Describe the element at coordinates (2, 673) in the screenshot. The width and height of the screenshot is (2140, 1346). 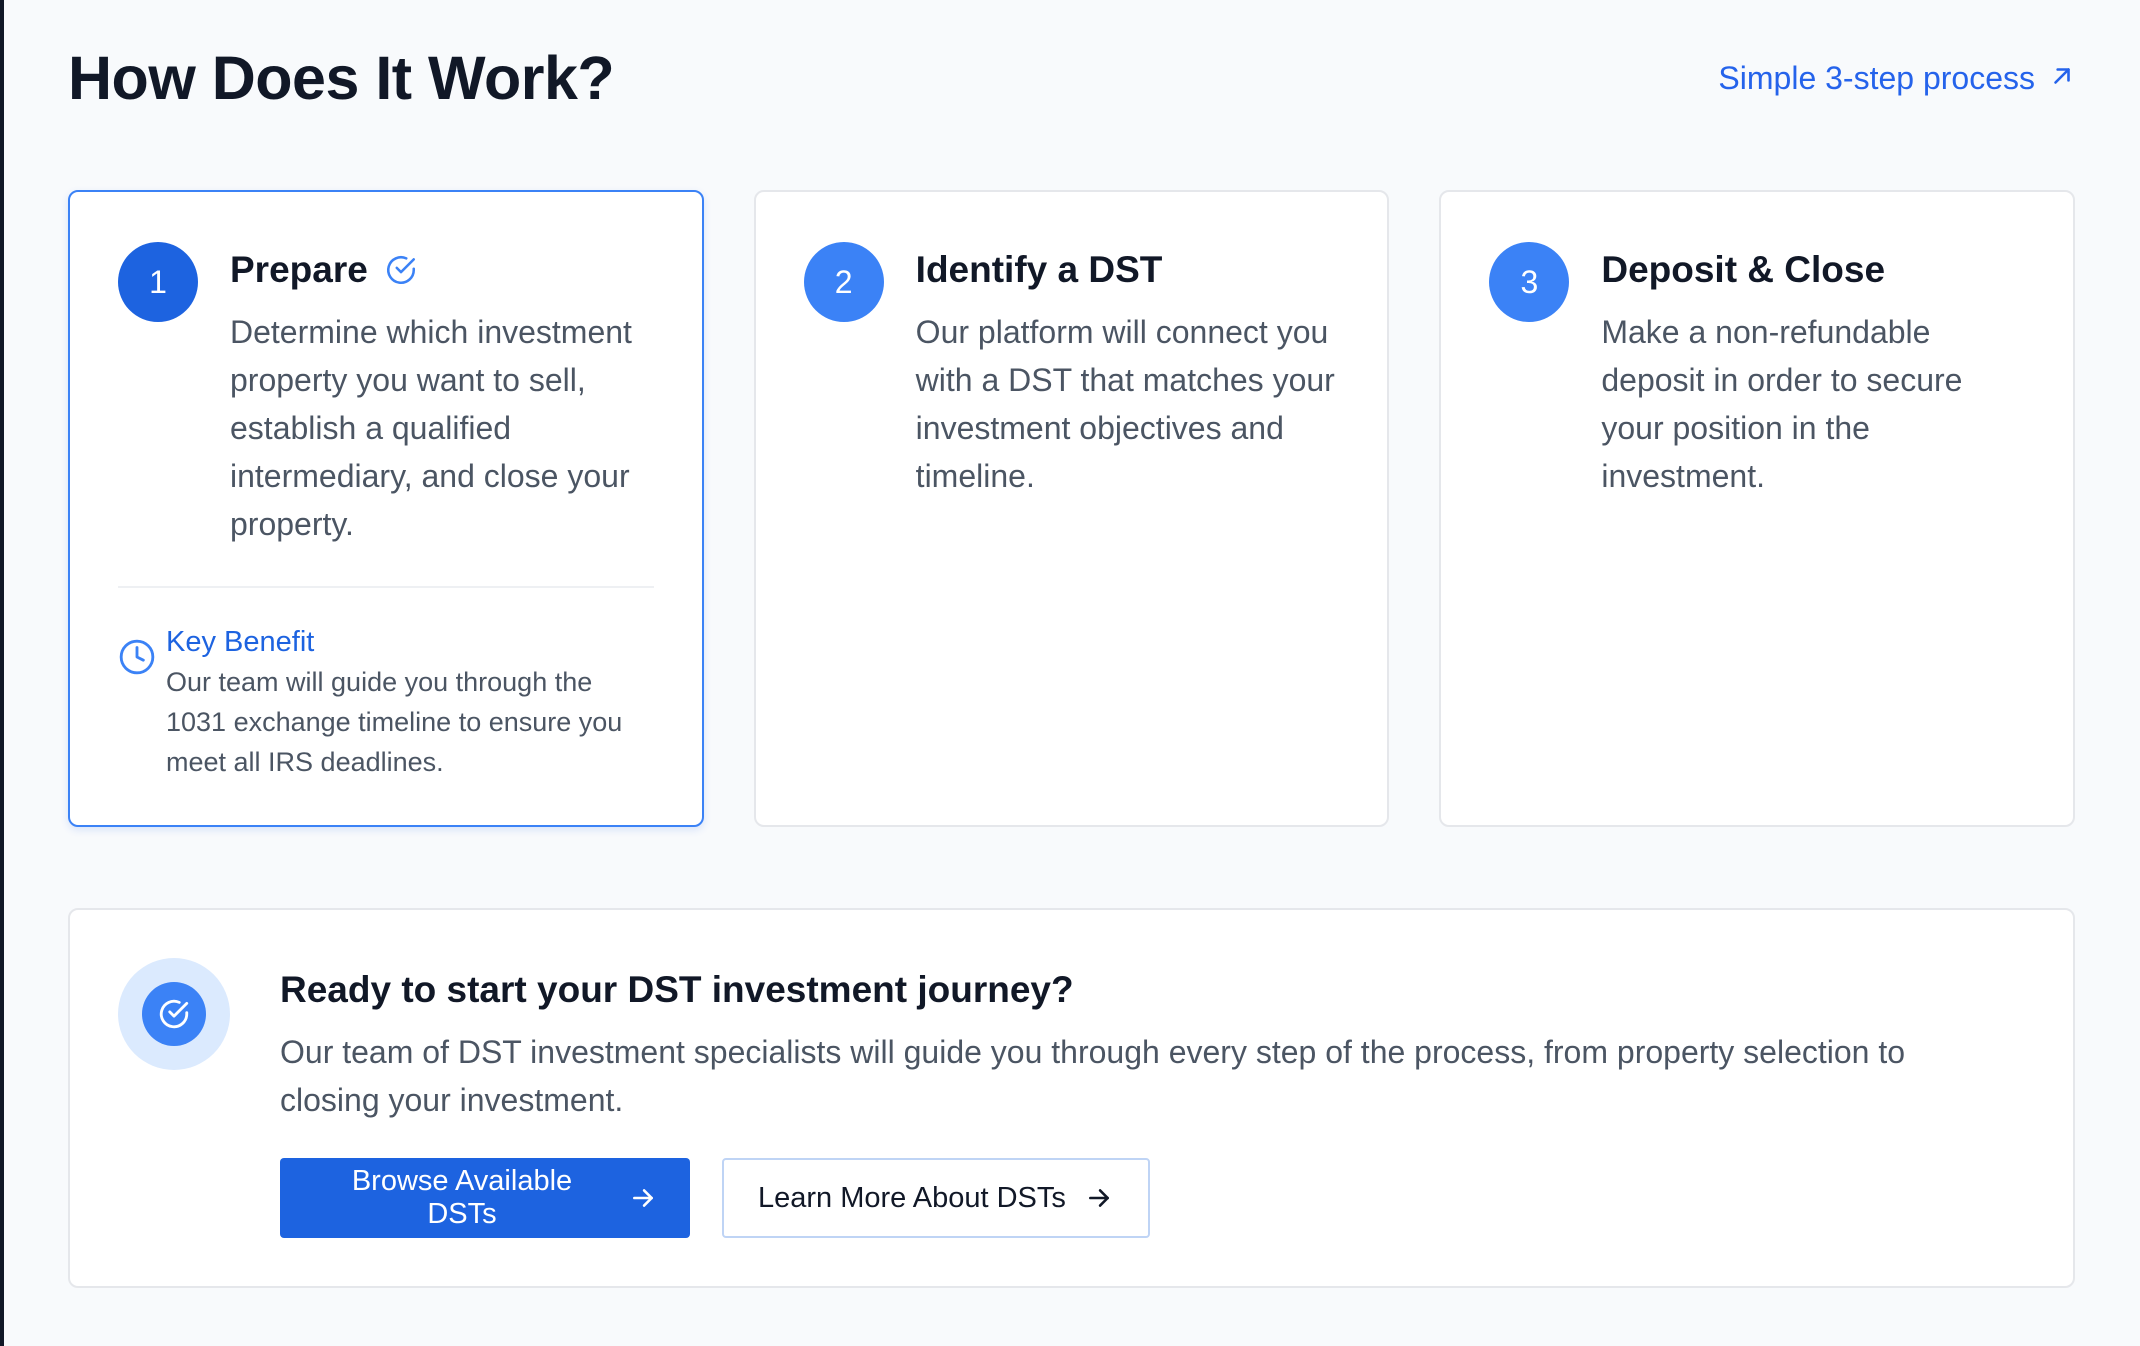
I see `window-left-edge` at that location.